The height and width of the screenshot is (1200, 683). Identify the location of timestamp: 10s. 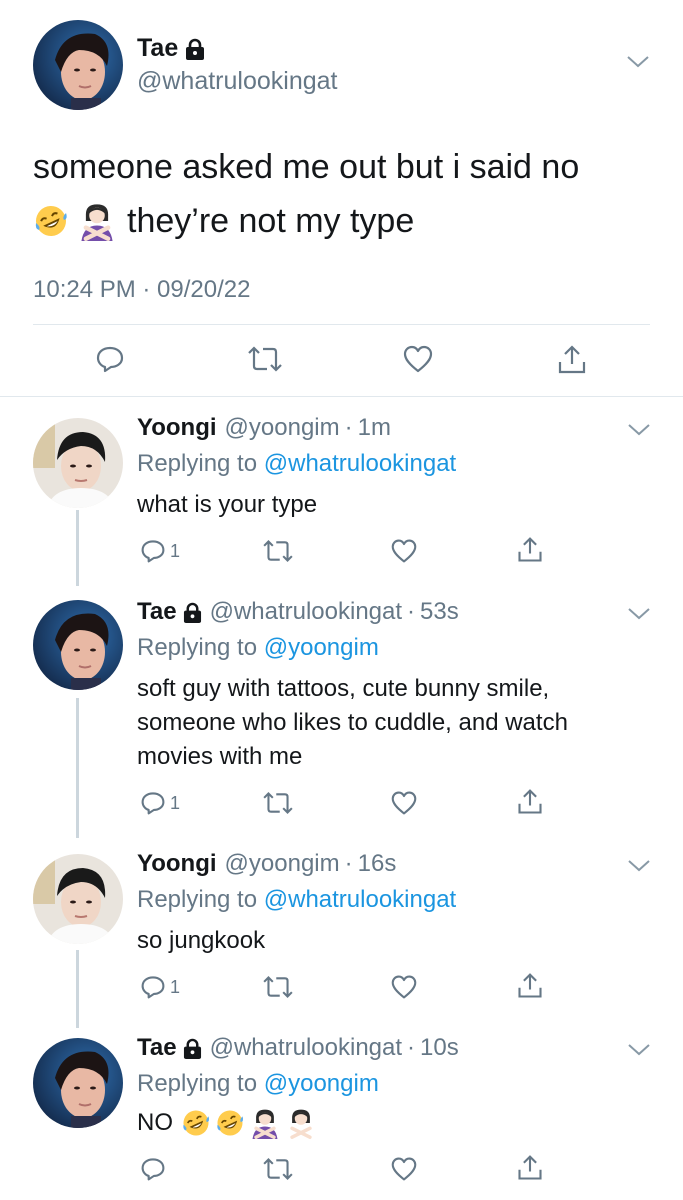
(439, 1048).